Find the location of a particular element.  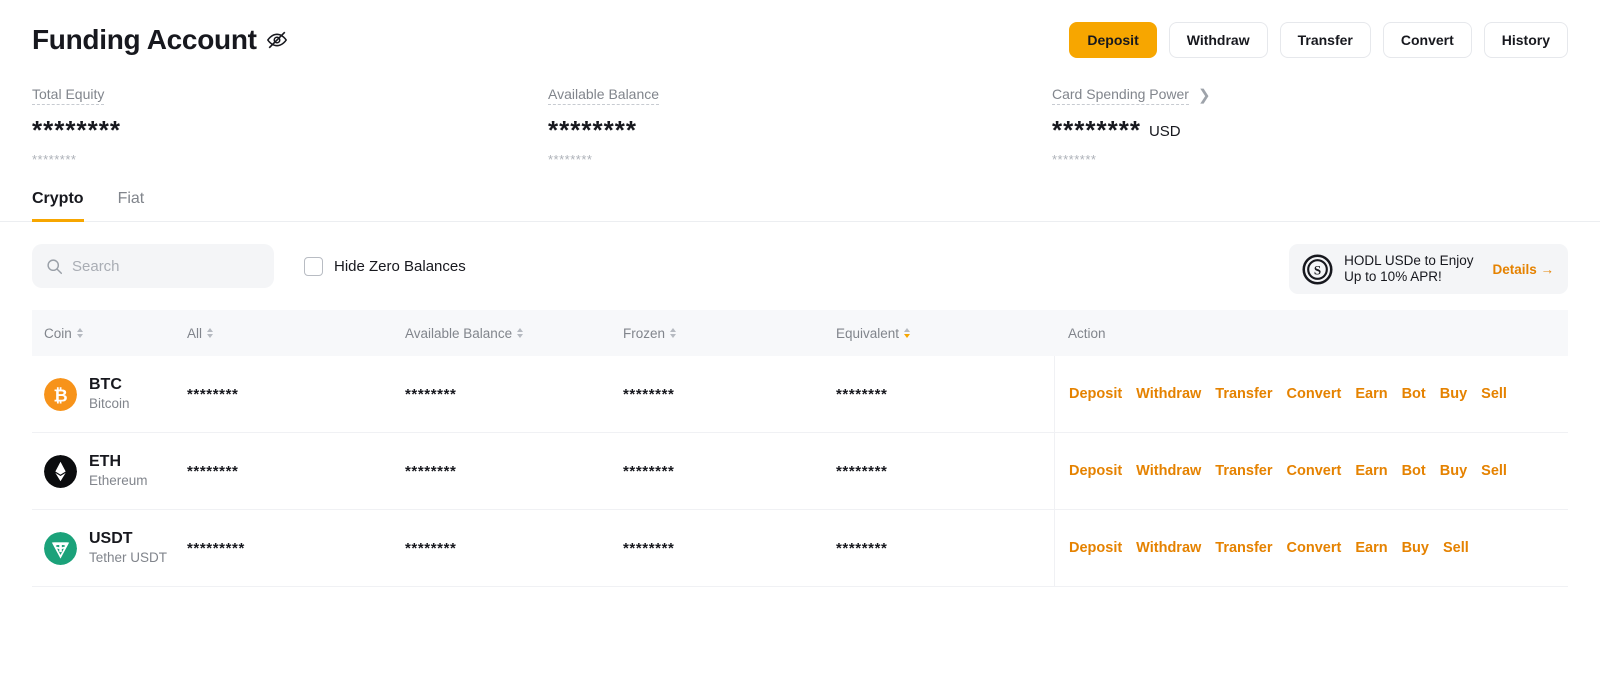

coin-cell: USDT Tether USDT is located at coordinates (109, 548).